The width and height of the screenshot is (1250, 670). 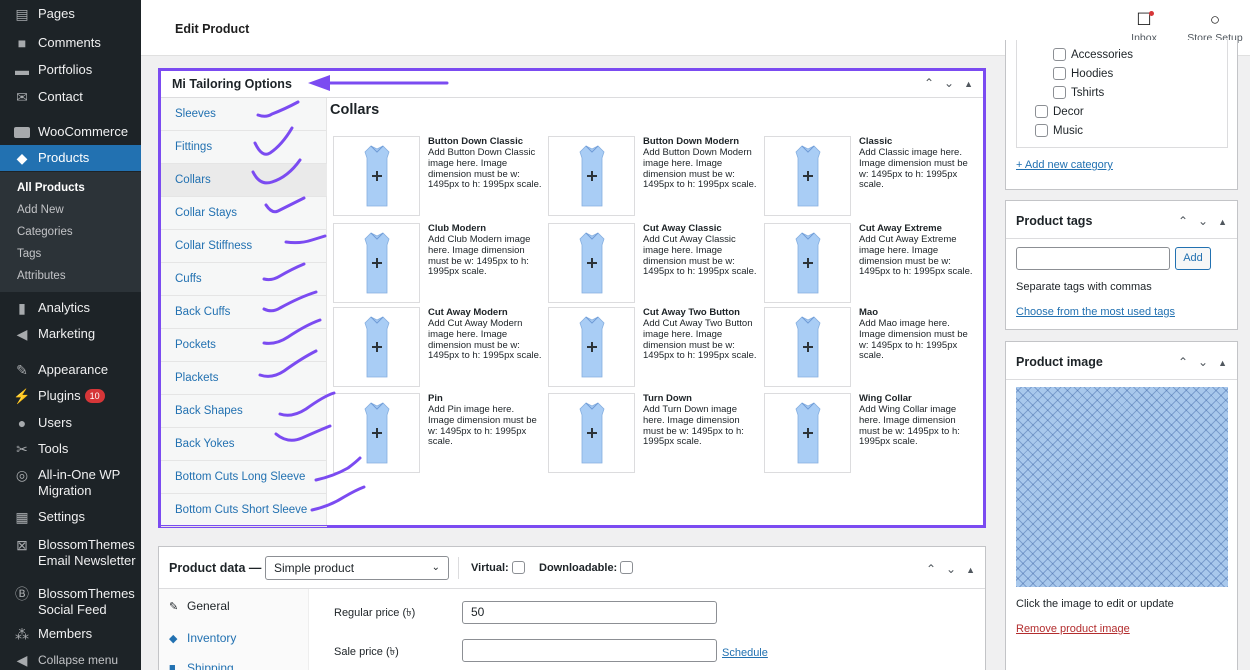 I want to click on sidebar-item-contact: ✉ Contact, so click(x=70, y=97).